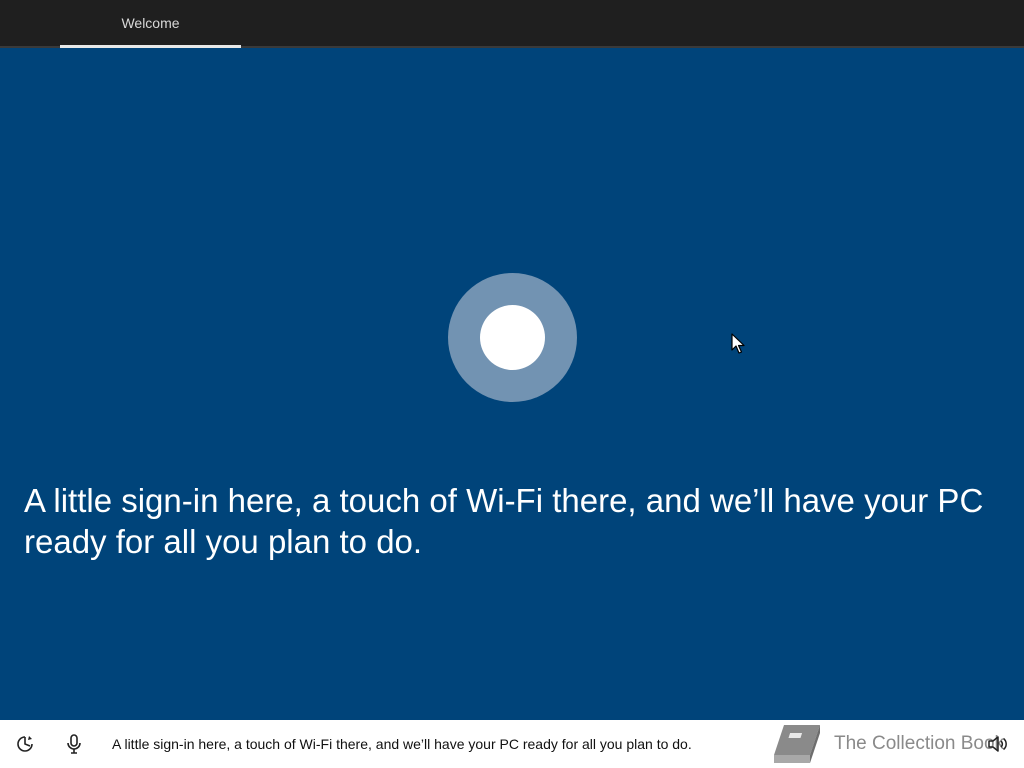 The width and height of the screenshot is (1024, 768). I want to click on top-bar: Welcome, so click(512, 24).